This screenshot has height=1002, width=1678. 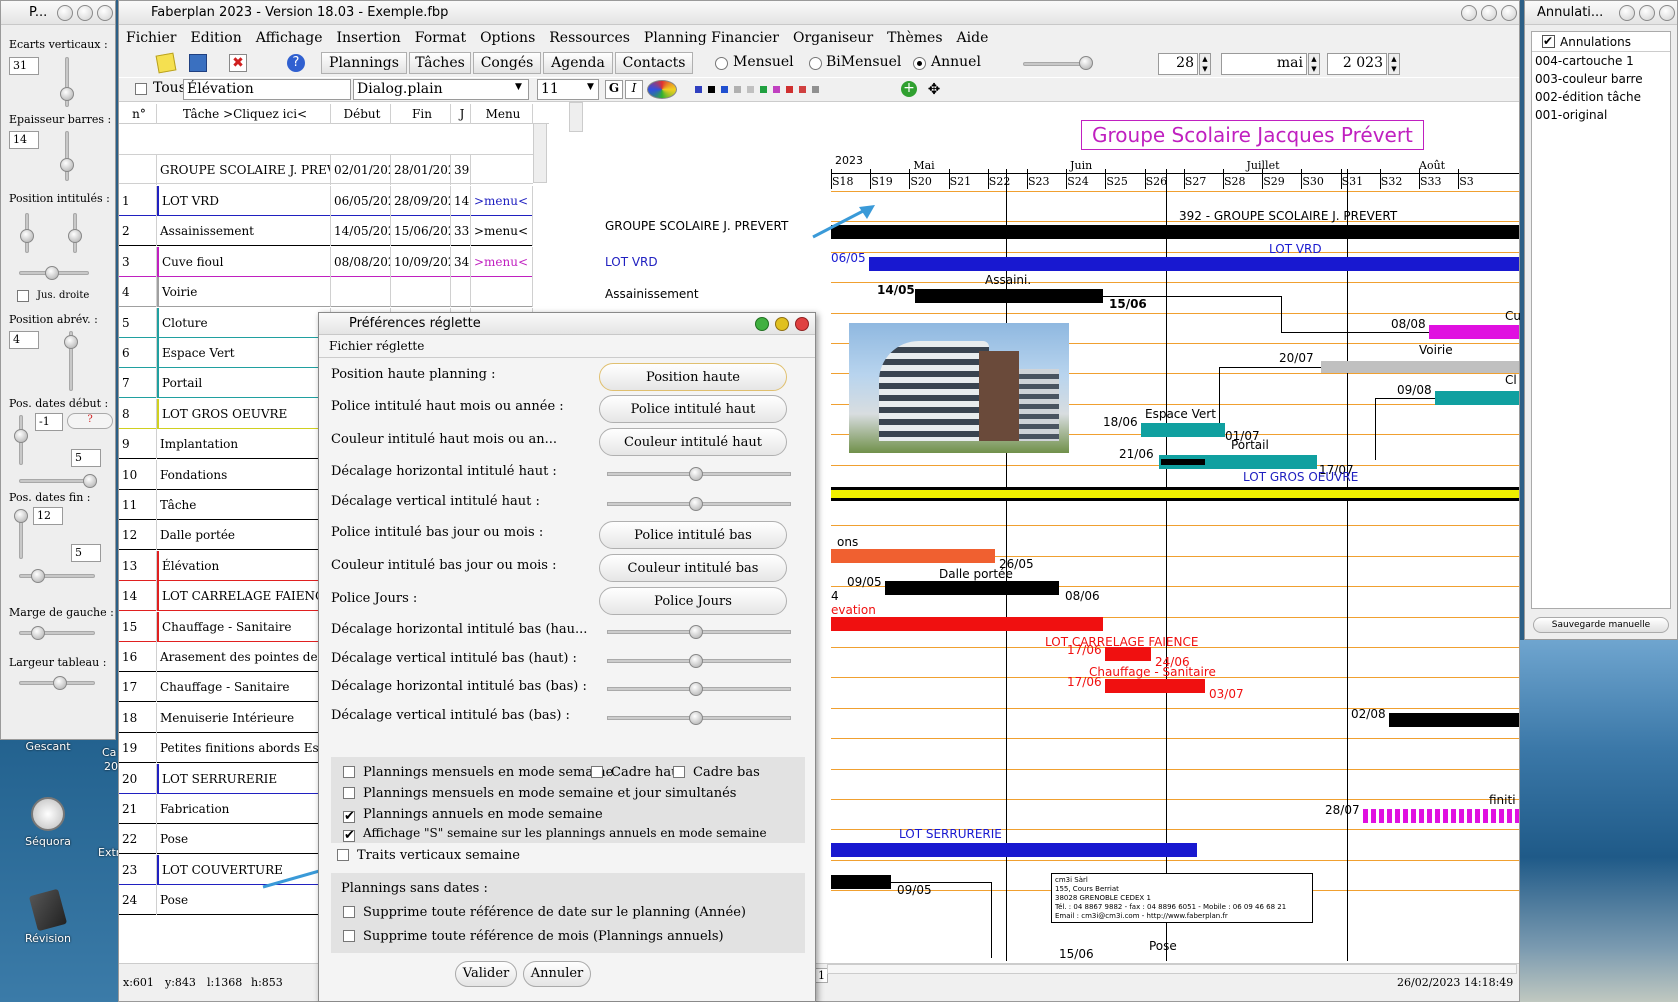 I want to click on checkbox-icon: ✔, so click(x=349, y=835).